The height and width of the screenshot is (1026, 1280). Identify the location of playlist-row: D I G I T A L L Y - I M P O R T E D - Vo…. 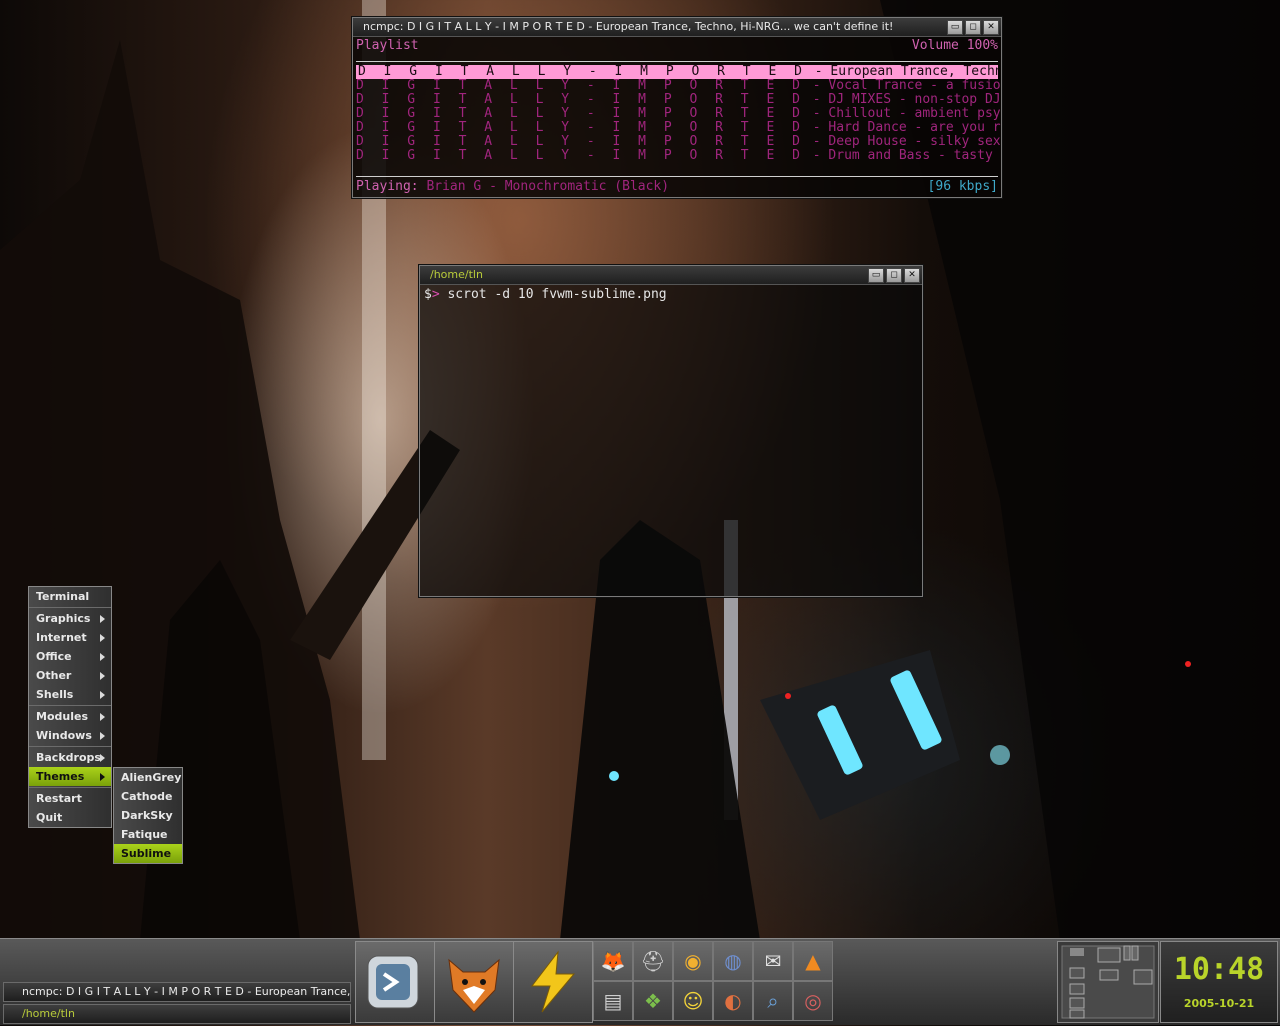
(677, 86).